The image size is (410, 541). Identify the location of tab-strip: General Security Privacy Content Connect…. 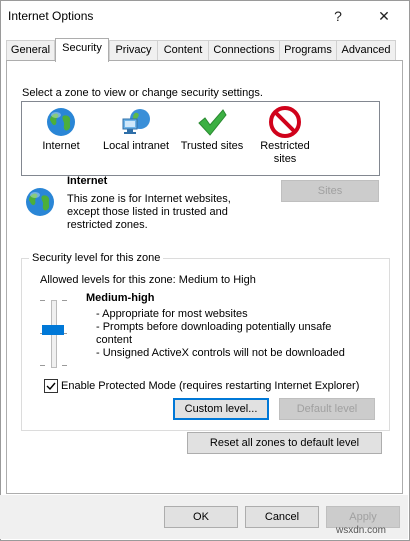
(204, 50).